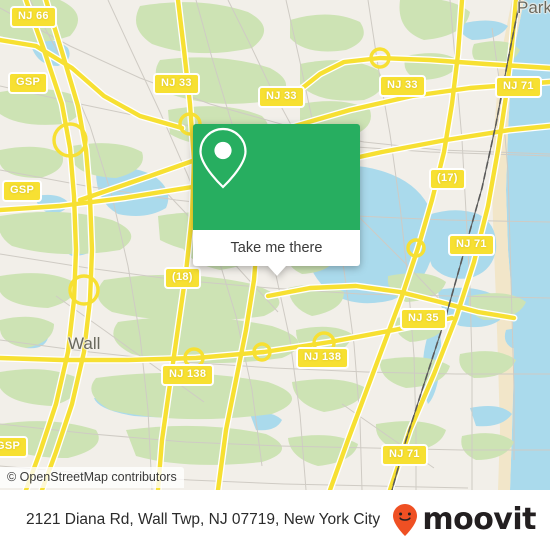 Image resolution: width=550 pixels, height=550 pixels. I want to click on osm-attribution: © OpenStreetMap contributors, so click(92, 477).